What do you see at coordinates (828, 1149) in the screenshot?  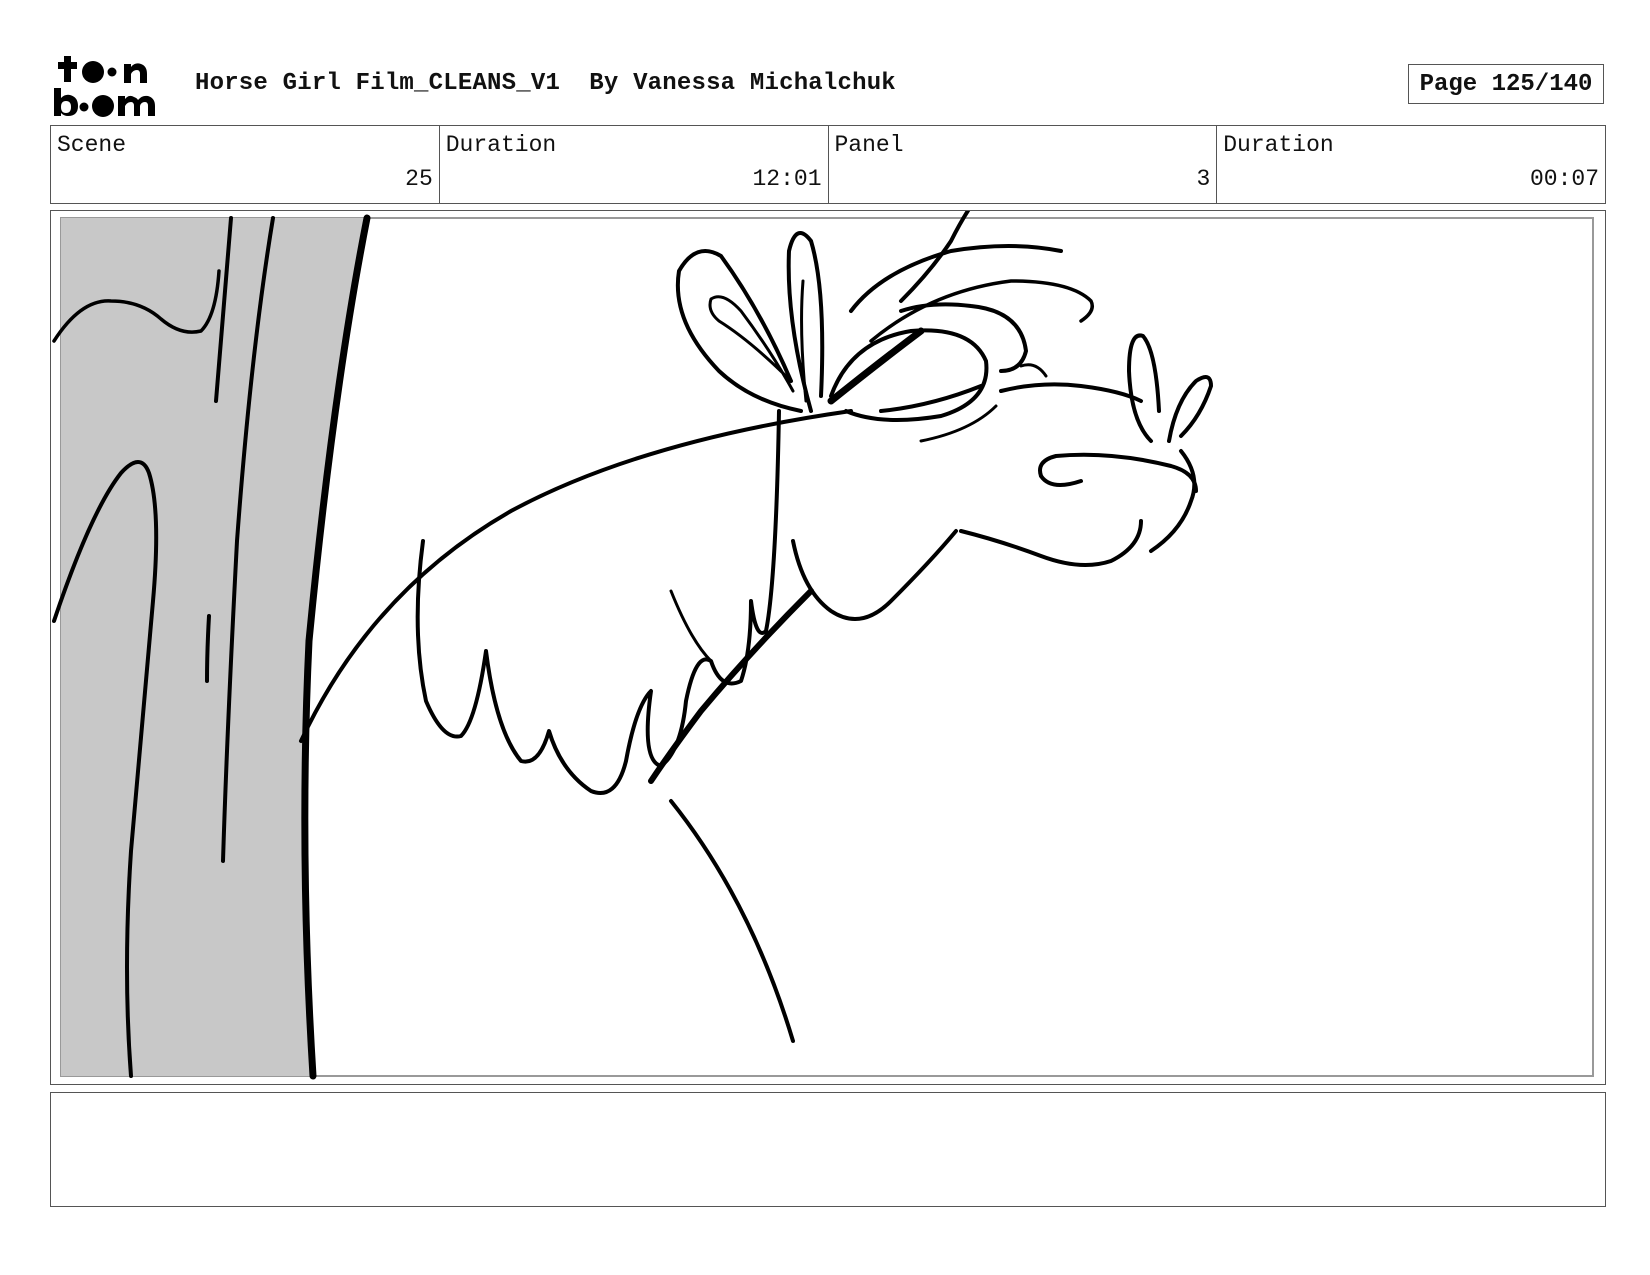 I see `panel-notes-box` at bounding box center [828, 1149].